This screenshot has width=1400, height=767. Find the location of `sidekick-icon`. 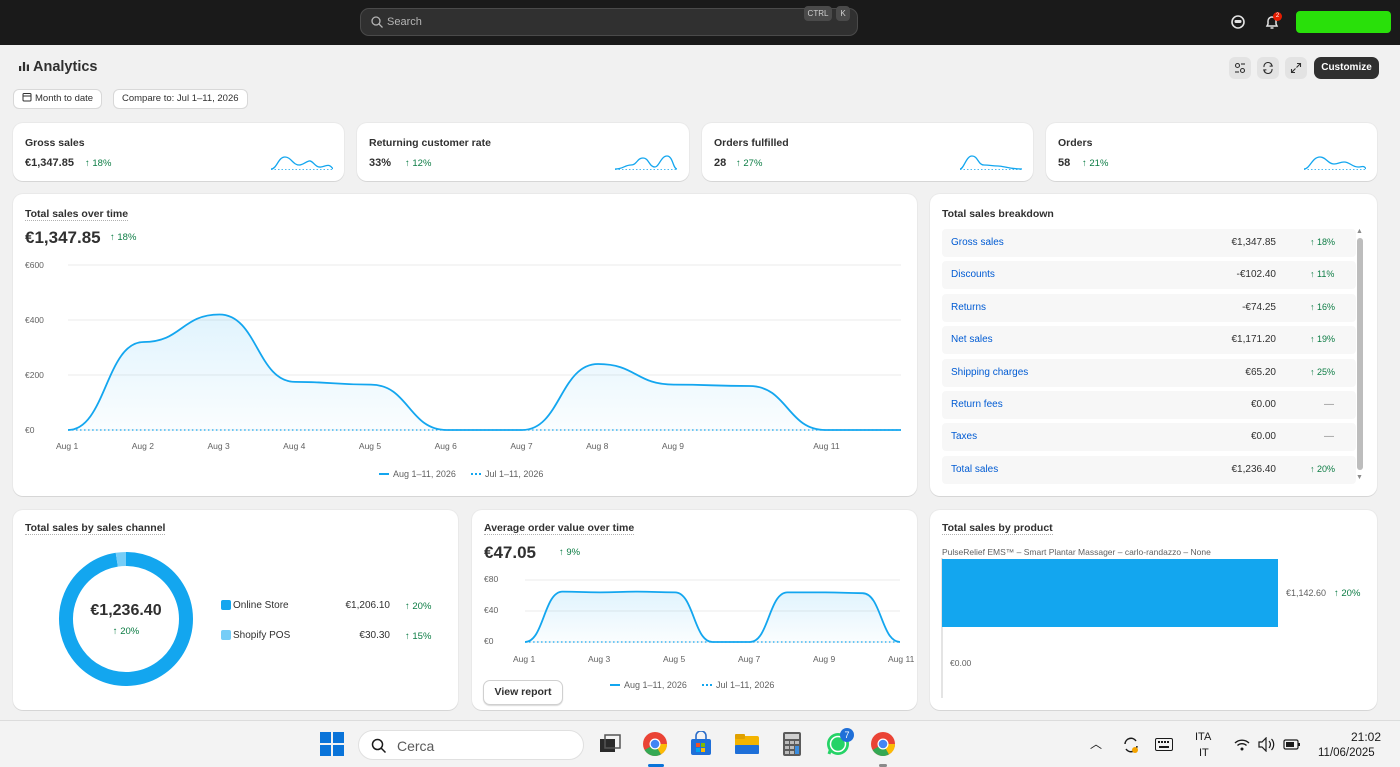

sidekick-icon is located at coordinates (1238, 22).